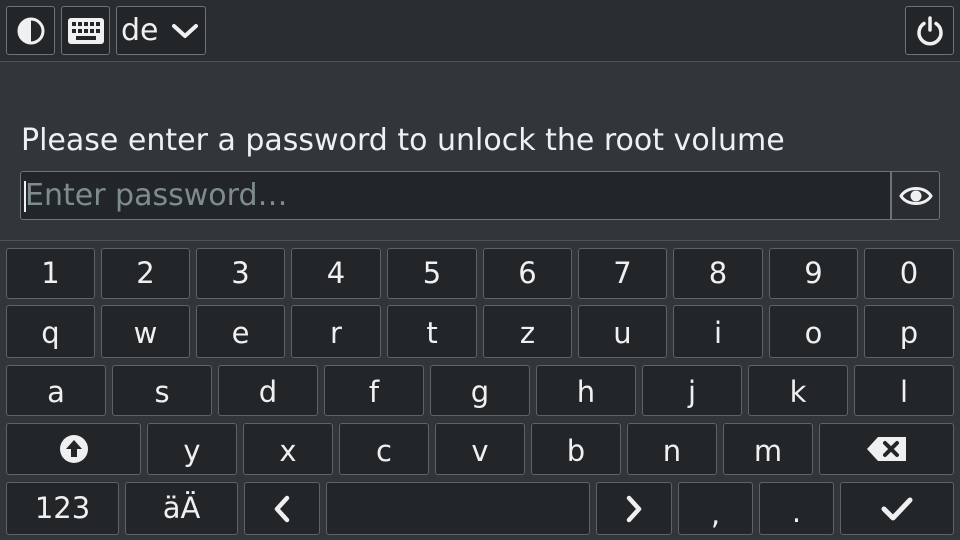 The width and height of the screenshot is (960, 540). I want to click on key-label: o, so click(813, 333).